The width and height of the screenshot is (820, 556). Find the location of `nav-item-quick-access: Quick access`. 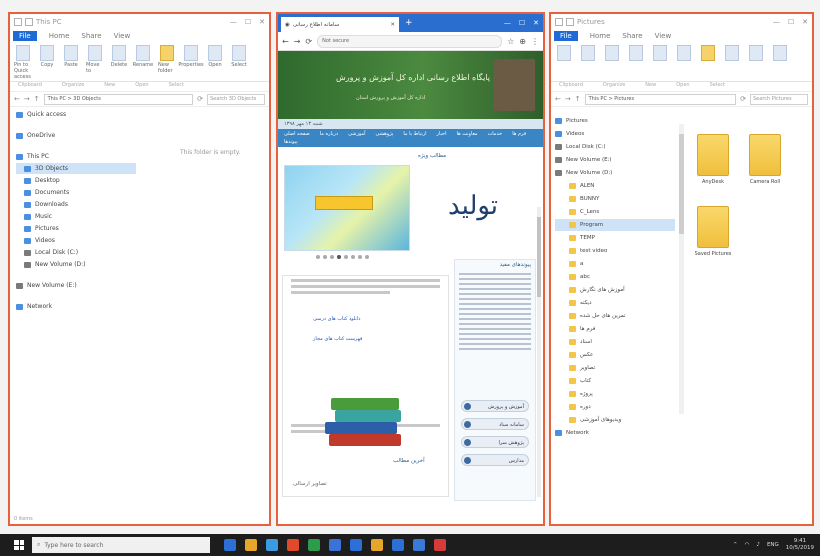

nav-item-quick-access: Quick access is located at coordinates (76, 114).